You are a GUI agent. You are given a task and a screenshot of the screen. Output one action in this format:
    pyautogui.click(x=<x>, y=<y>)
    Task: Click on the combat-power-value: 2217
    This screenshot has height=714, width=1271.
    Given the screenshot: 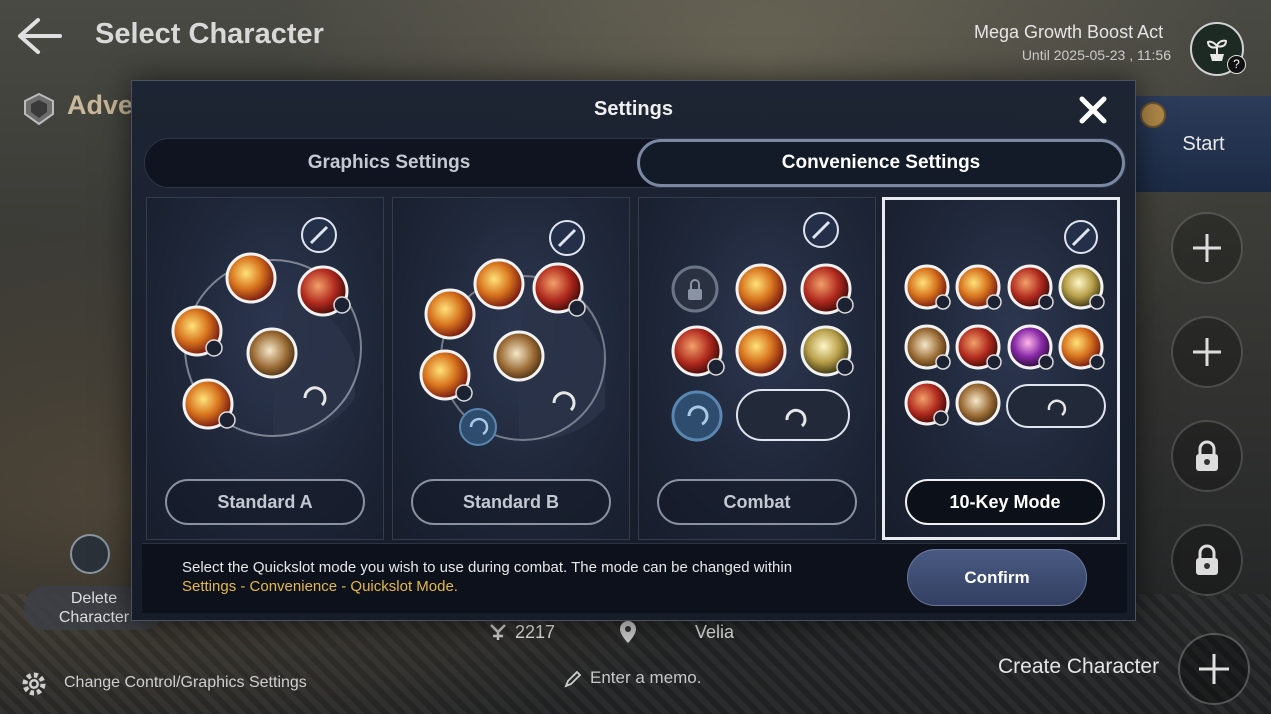 What is the action you would take?
    pyautogui.click(x=535, y=632)
    